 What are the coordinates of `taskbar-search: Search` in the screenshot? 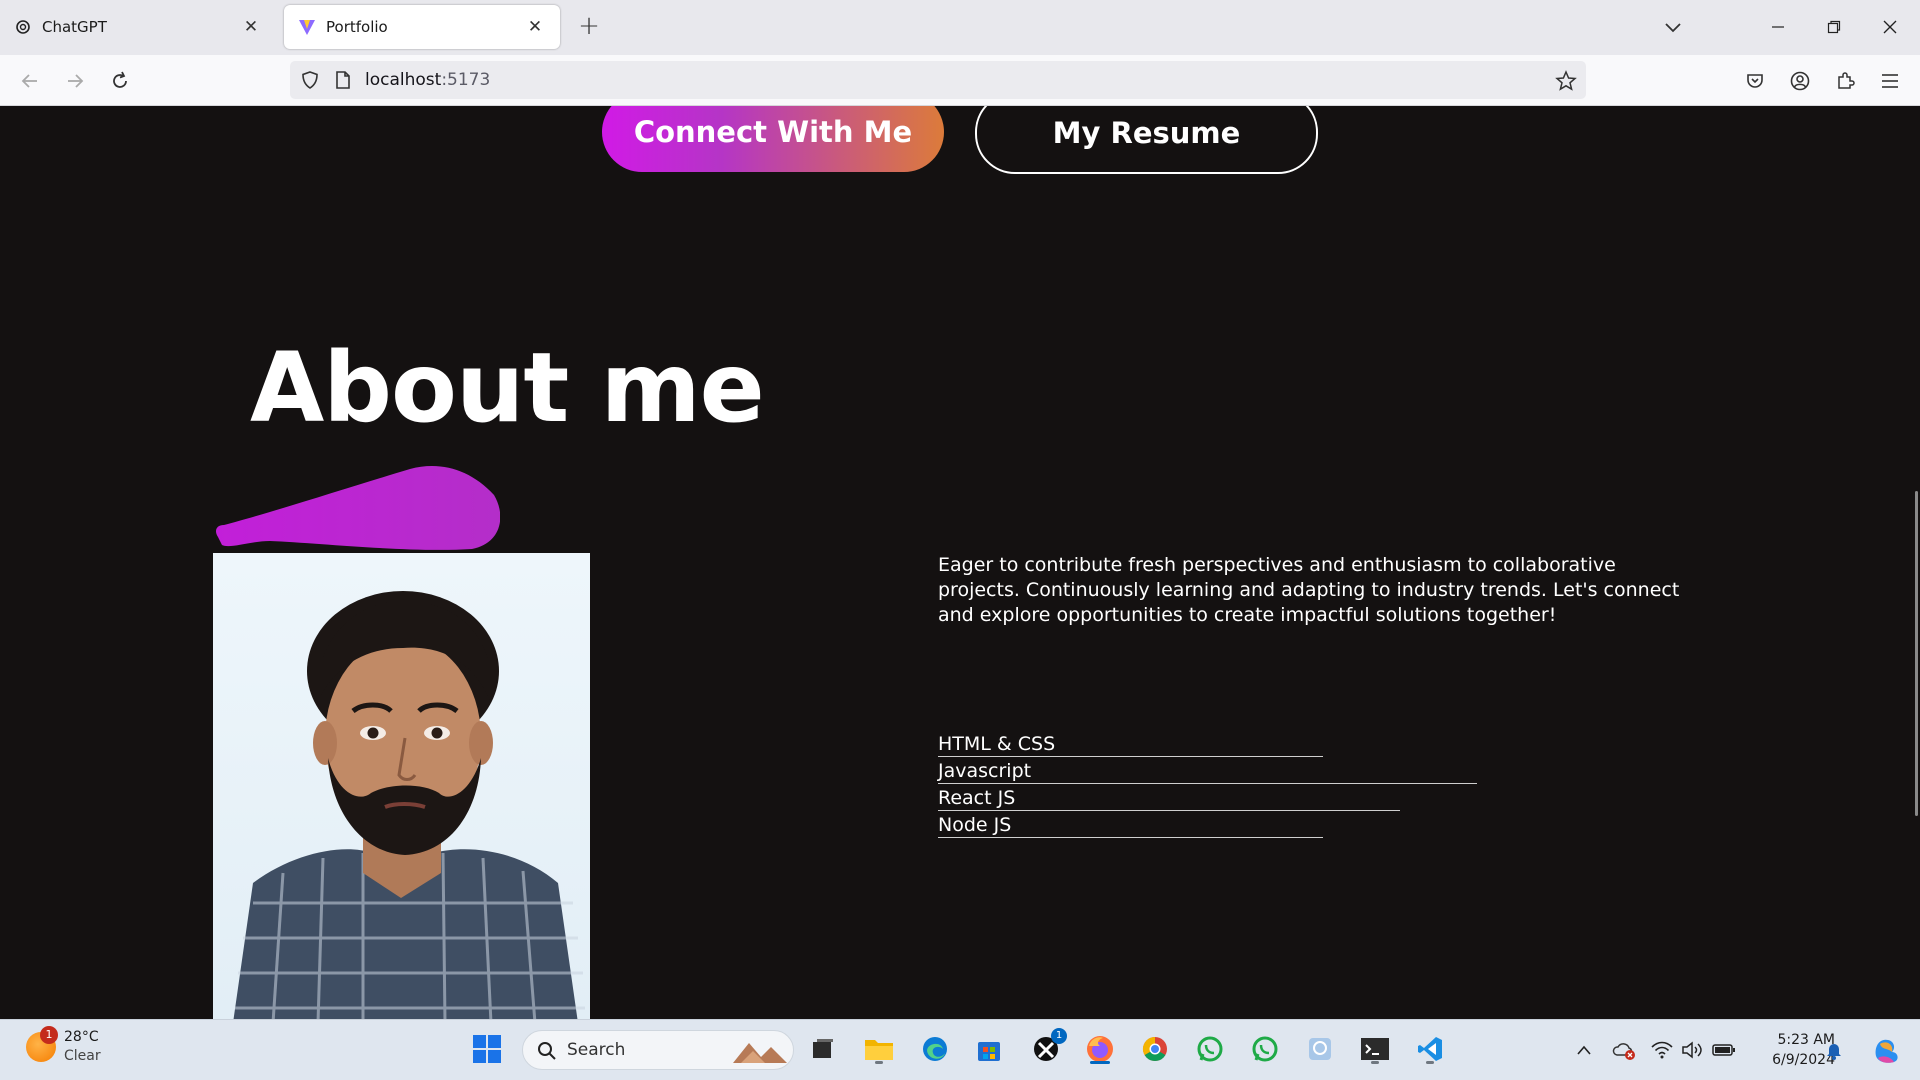 It's located at (658, 1050).